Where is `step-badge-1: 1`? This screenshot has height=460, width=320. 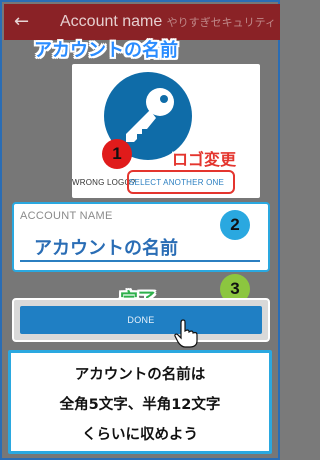 step-badge-1: 1 is located at coordinates (117, 154).